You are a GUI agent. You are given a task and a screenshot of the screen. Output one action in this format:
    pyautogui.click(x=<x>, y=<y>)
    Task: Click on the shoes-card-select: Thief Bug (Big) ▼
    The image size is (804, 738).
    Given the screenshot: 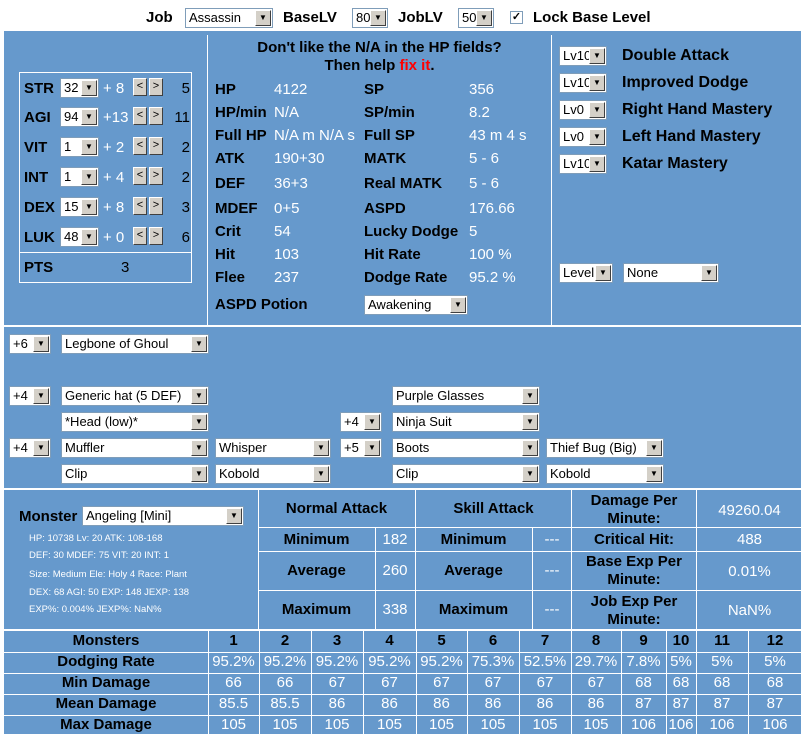 What is the action you would take?
    pyautogui.click(x=605, y=448)
    